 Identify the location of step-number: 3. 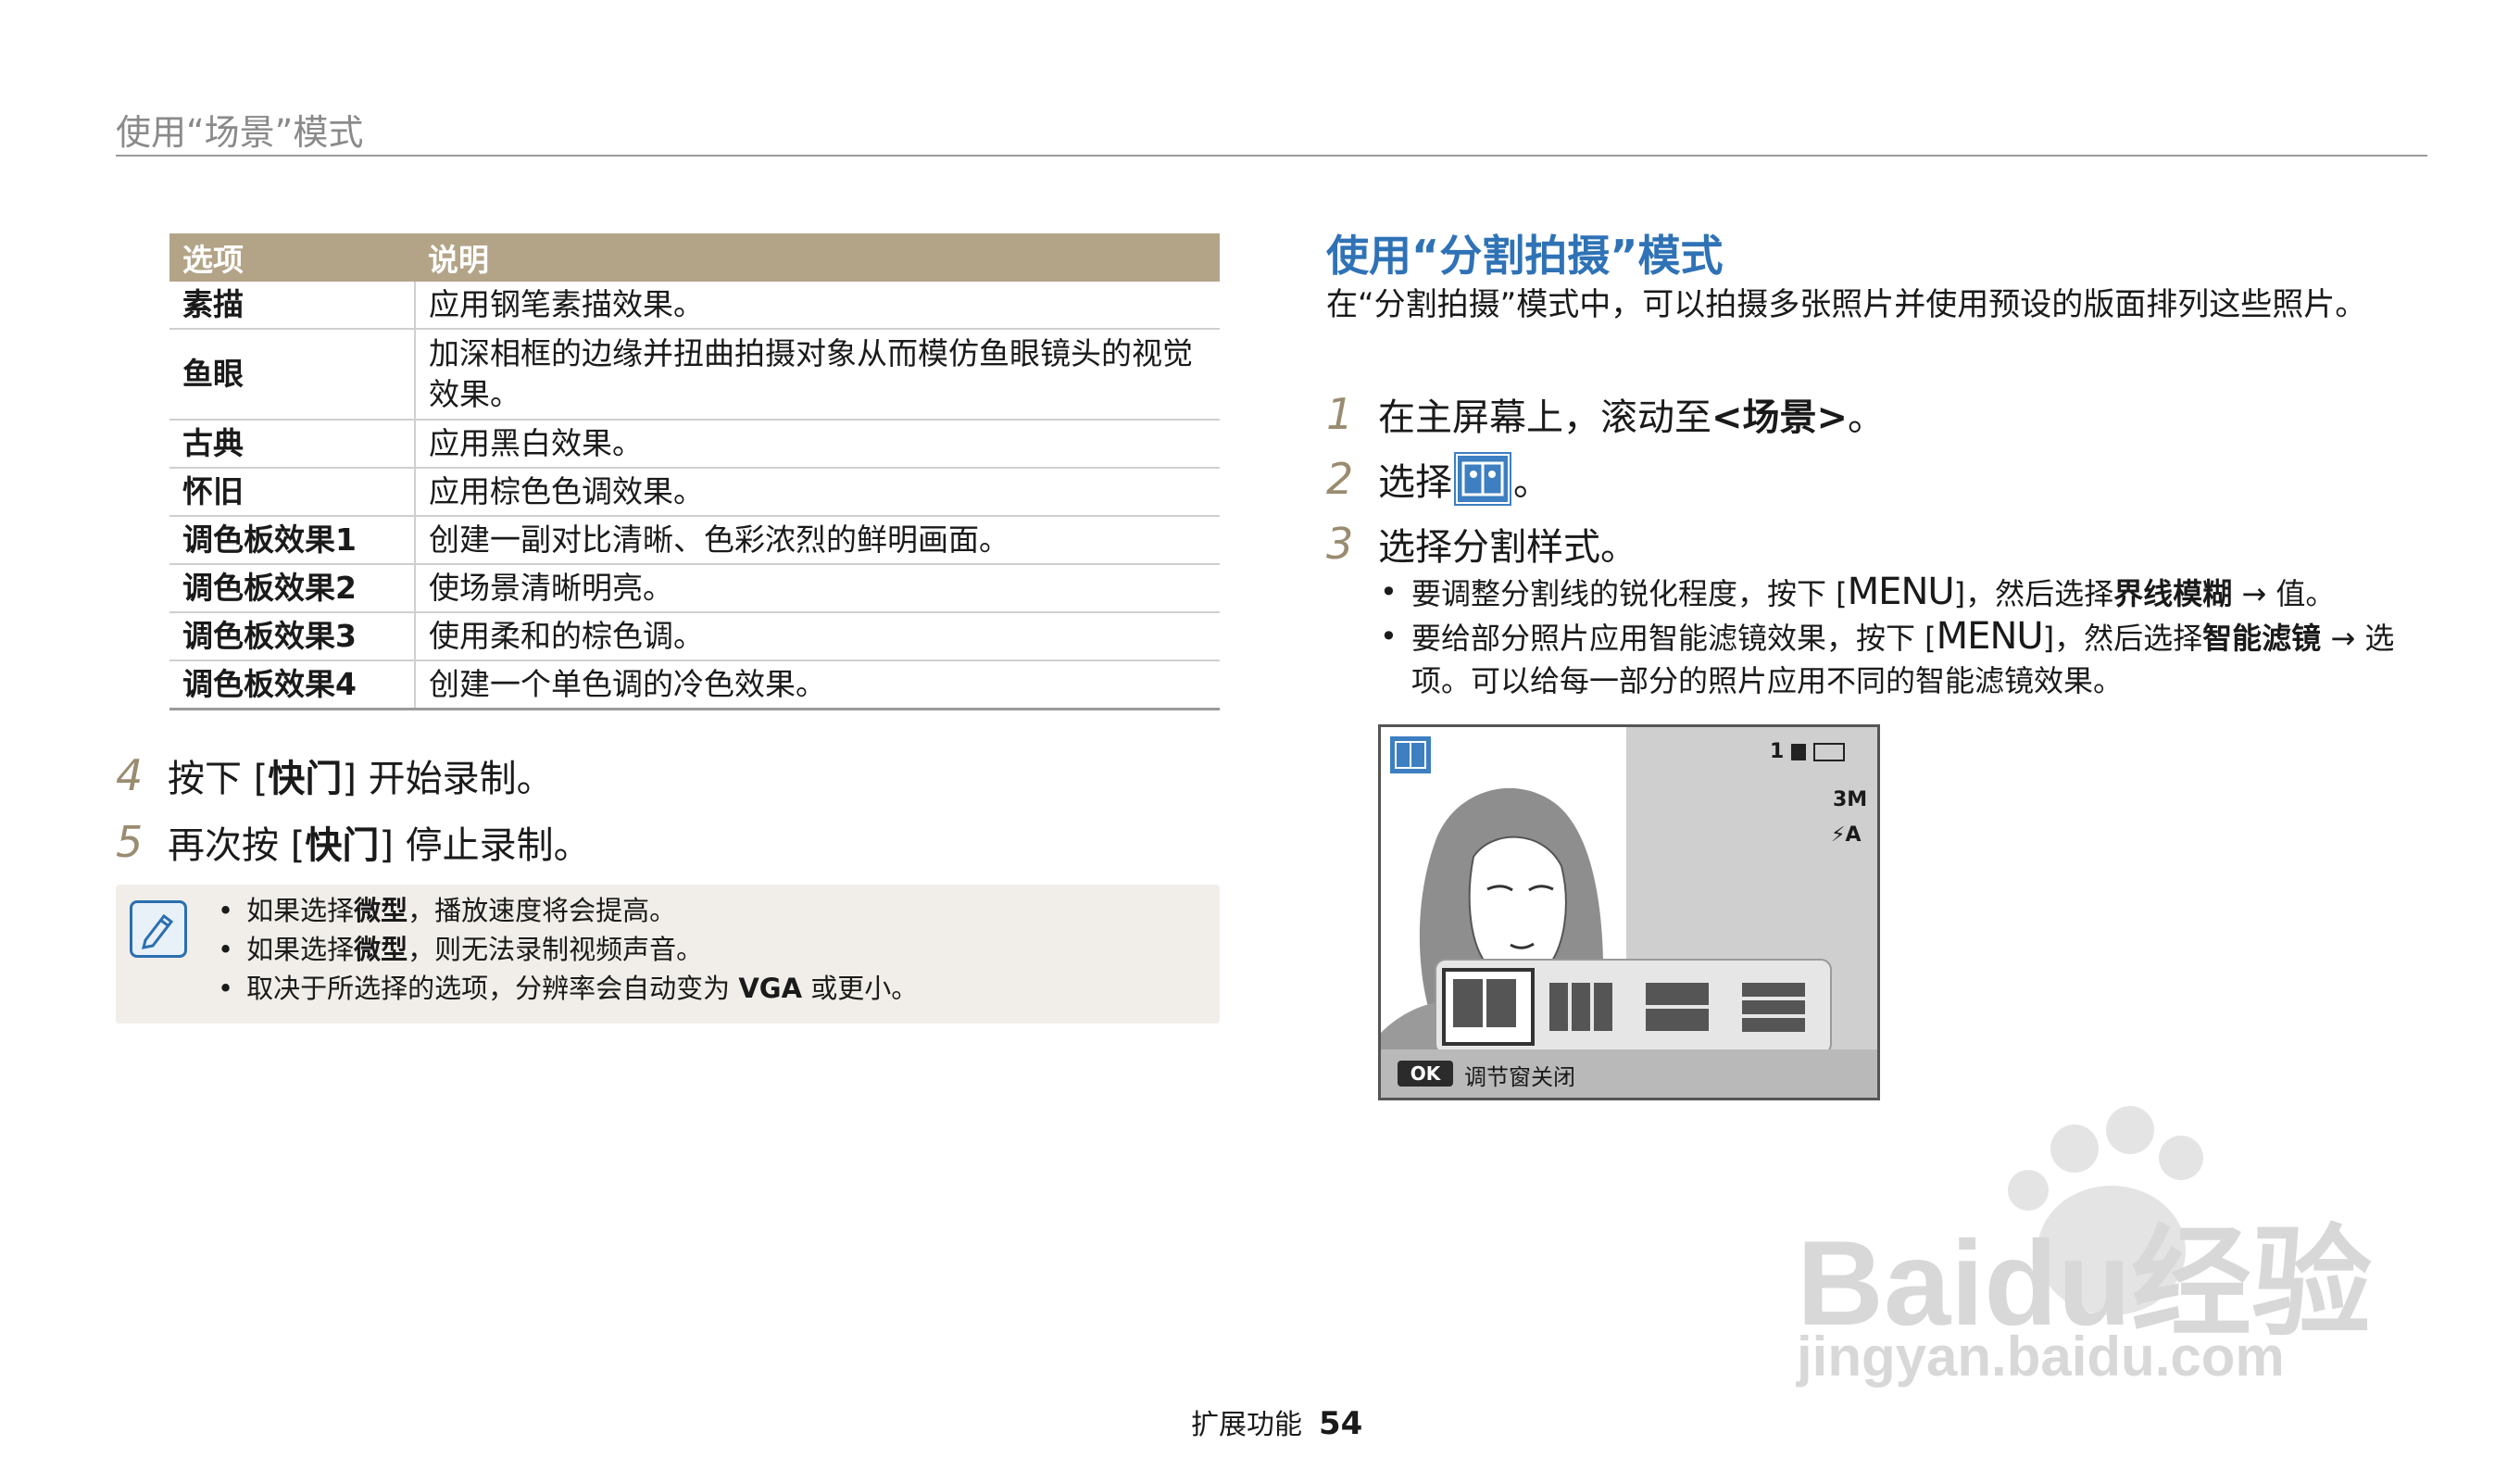
(1340, 544).